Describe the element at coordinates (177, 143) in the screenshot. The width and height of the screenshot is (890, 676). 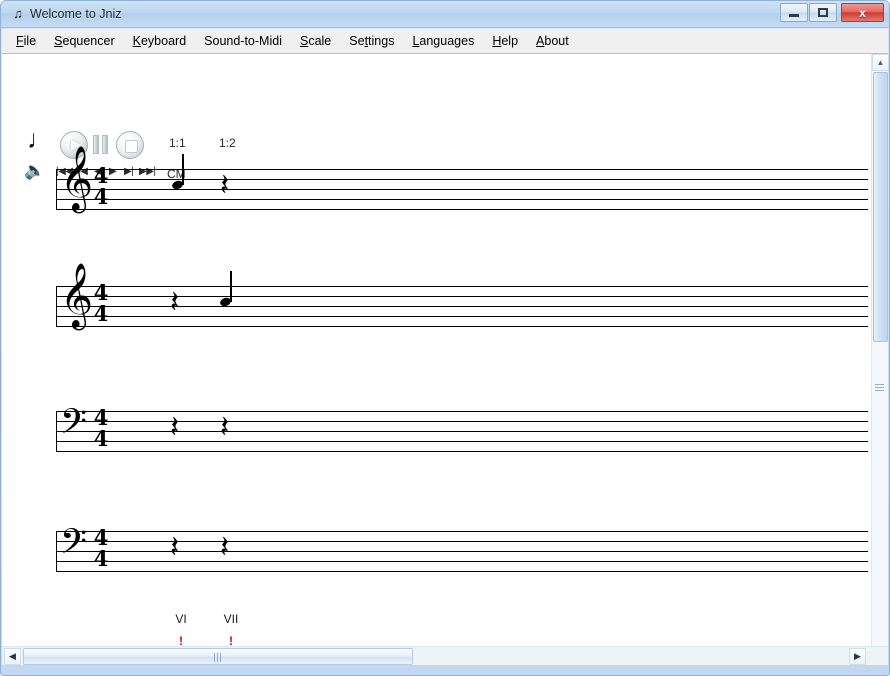
I see `position-indicator-1: 1:1` at that location.